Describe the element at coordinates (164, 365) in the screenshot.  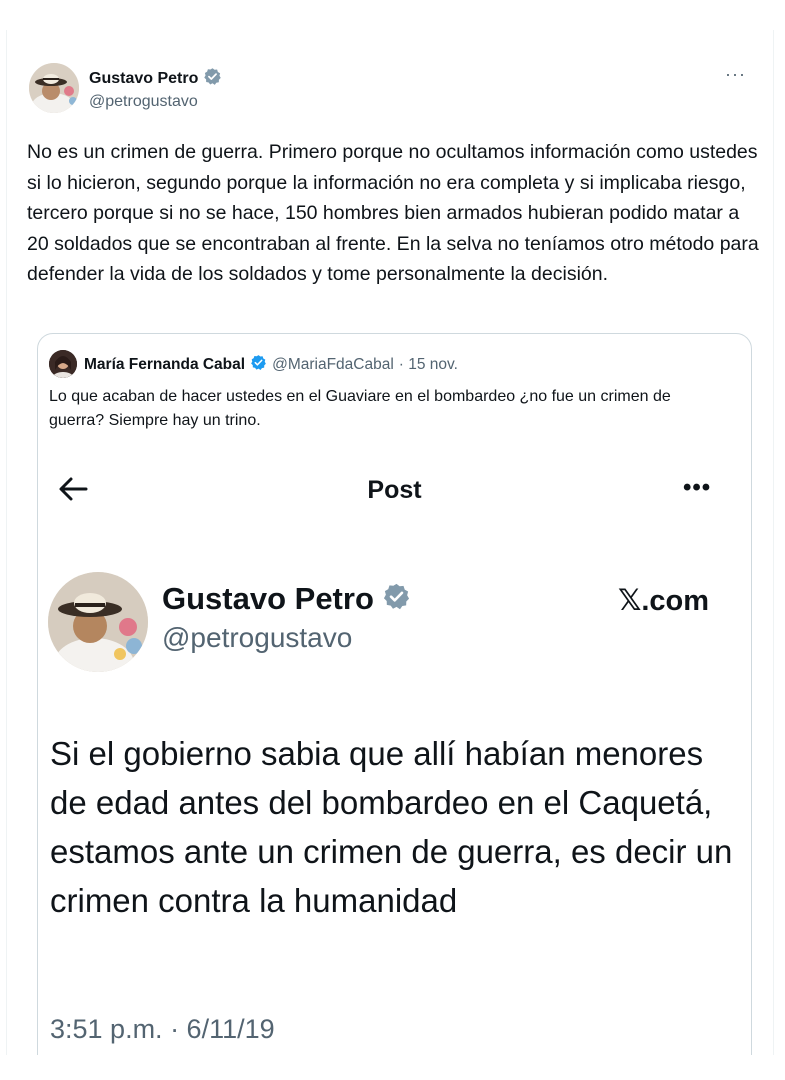
I see `quoted-author-name: María Fernanda Cabal` at that location.